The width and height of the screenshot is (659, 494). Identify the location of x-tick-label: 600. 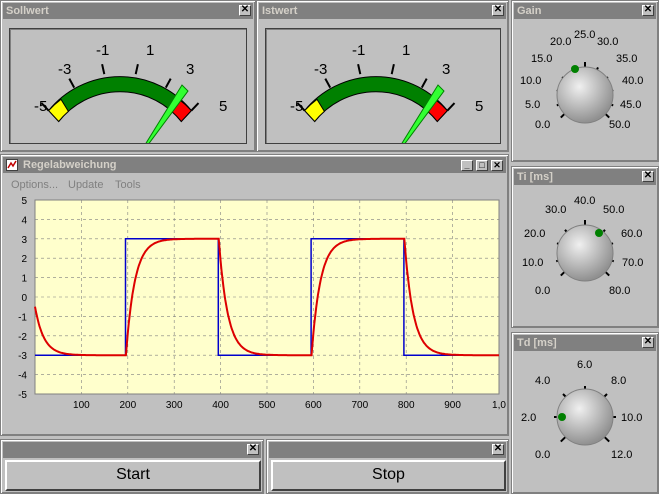
(313, 405).